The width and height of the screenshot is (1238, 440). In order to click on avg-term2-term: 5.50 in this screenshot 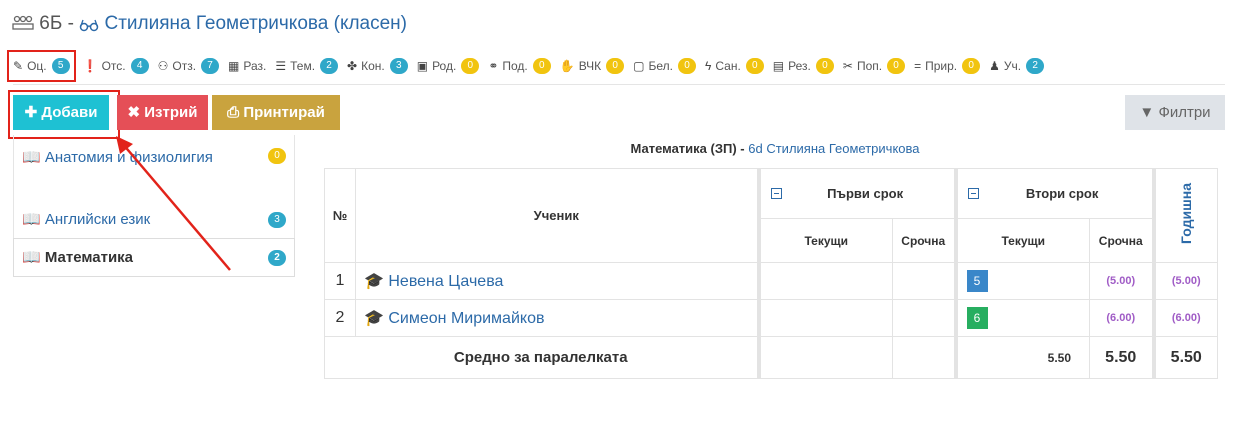, I will do `click(1121, 357)`.